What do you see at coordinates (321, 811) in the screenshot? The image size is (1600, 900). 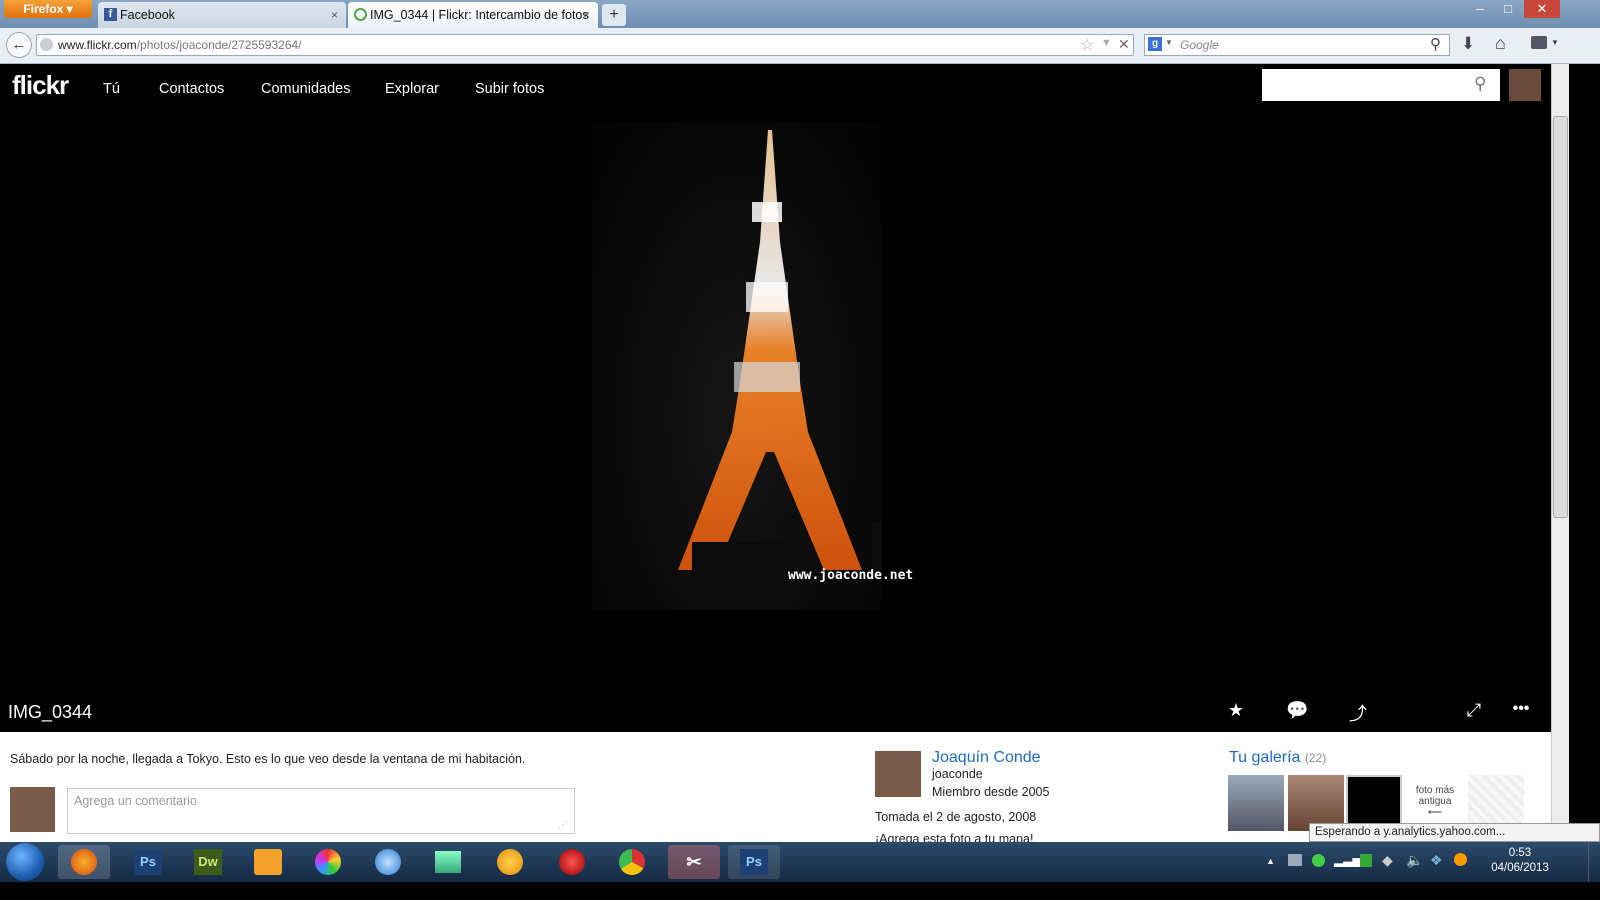 I see `comment-input: Agrega un comentario` at bounding box center [321, 811].